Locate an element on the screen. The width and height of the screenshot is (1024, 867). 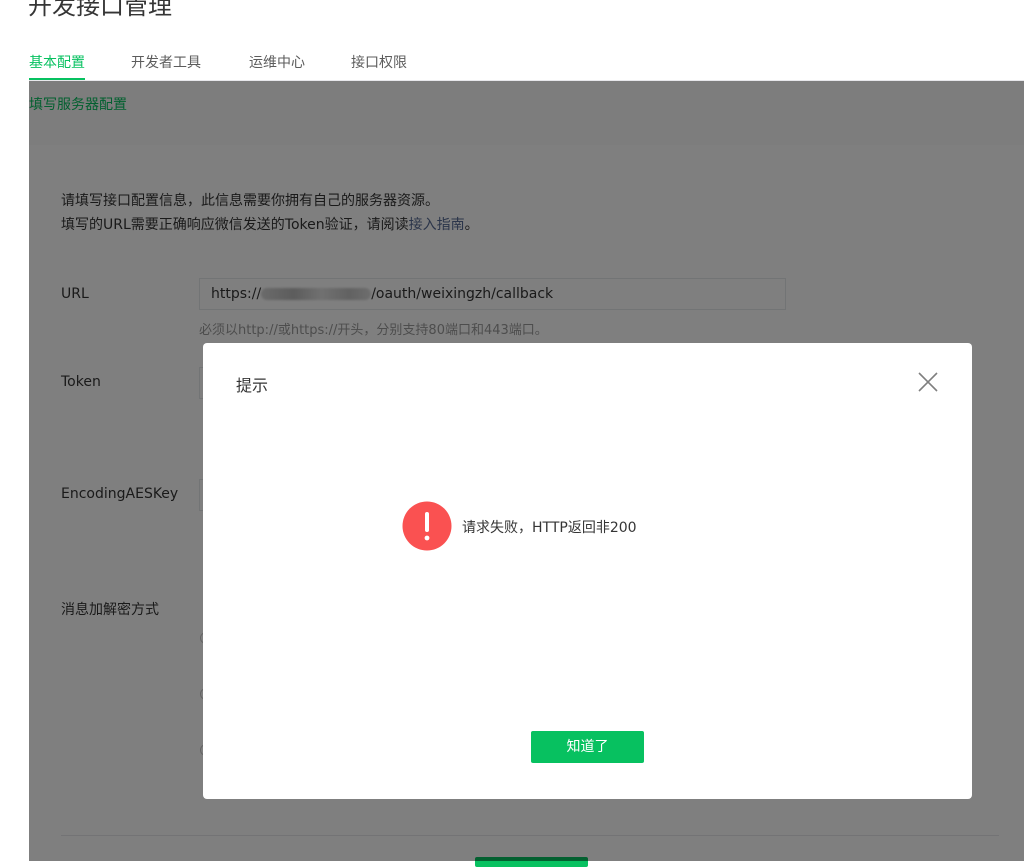
close-icon is located at coordinates (928, 382).